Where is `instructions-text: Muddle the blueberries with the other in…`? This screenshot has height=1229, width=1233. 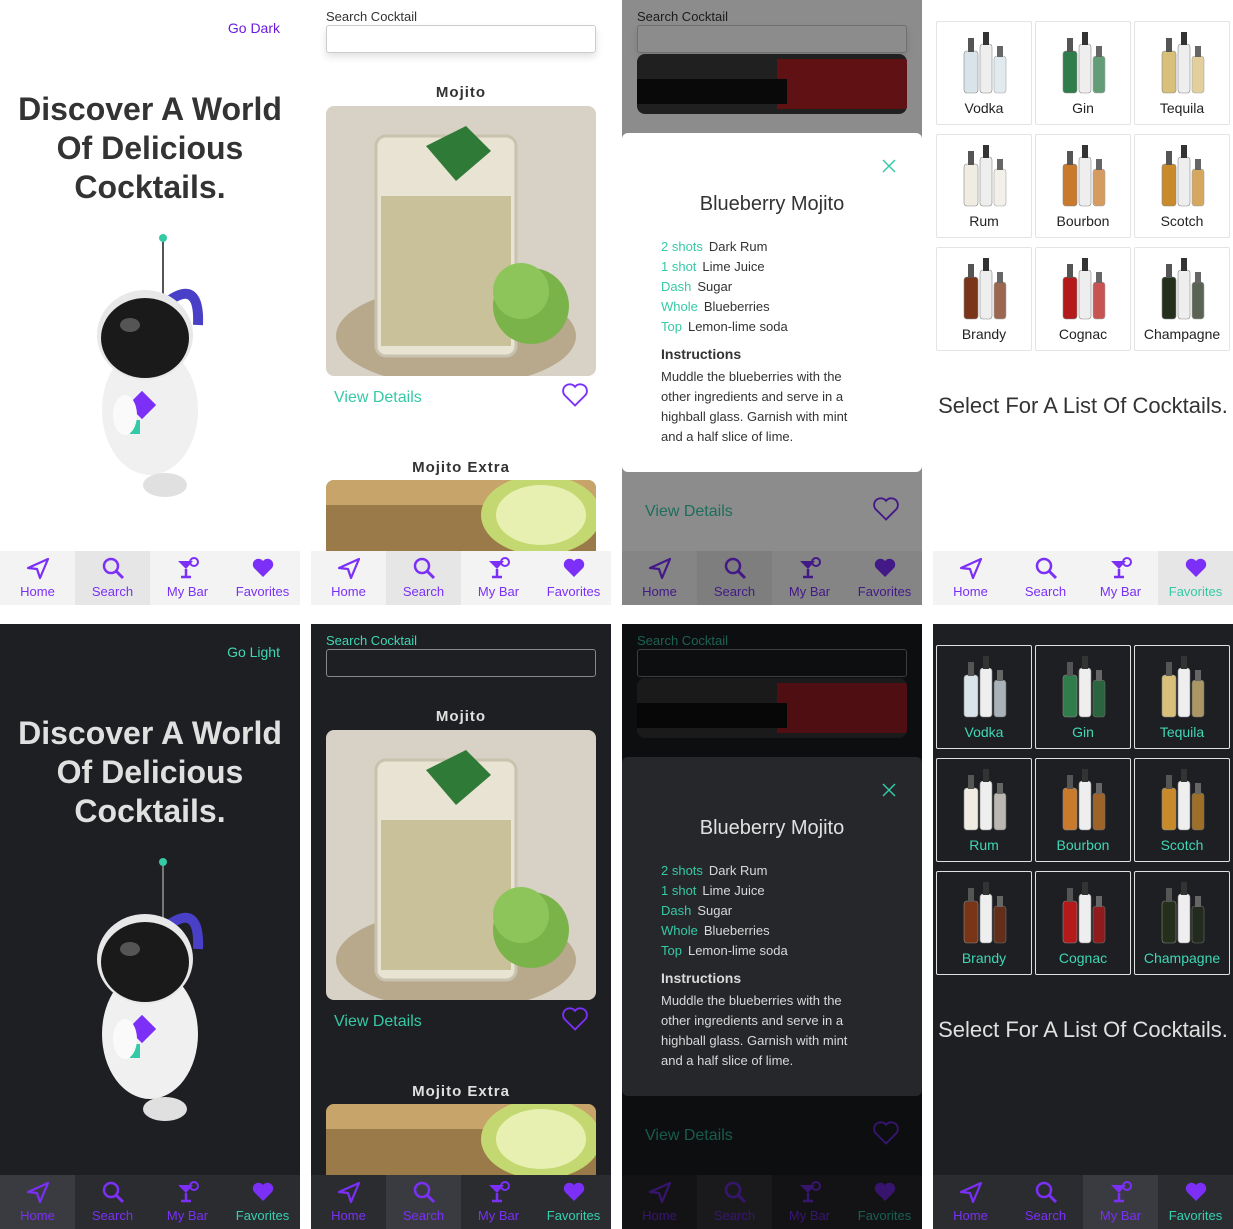
instructions-text: Muddle the blueberries with the other in… is located at coordinates (754, 1030).